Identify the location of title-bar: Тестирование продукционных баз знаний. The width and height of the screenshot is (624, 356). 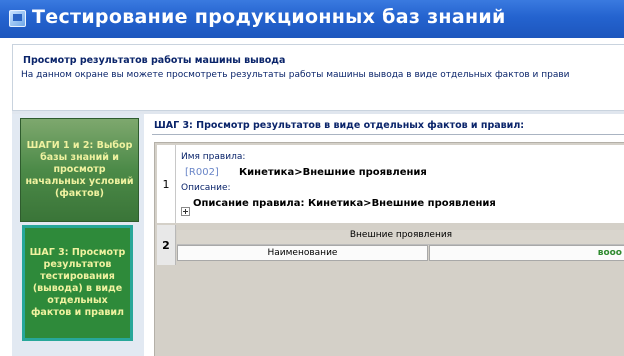
(312, 19).